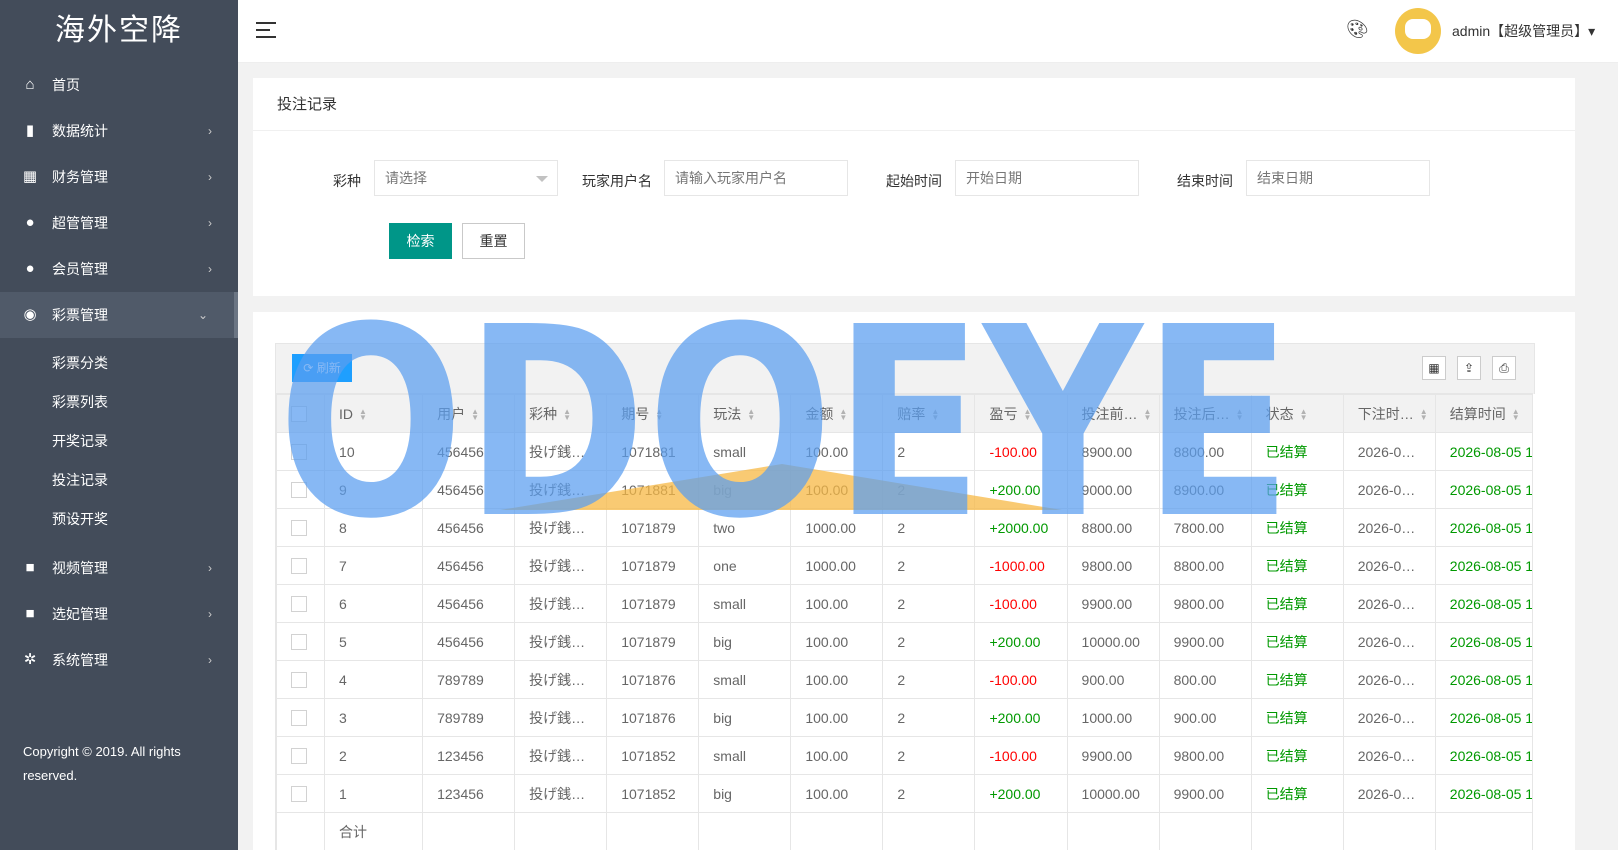 This screenshot has width=1618, height=850. What do you see at coordinates (1113, 413) in the screenshot?
I see `column-header: 投注前… ▲ ▼` at bounding box center [1113, 413].